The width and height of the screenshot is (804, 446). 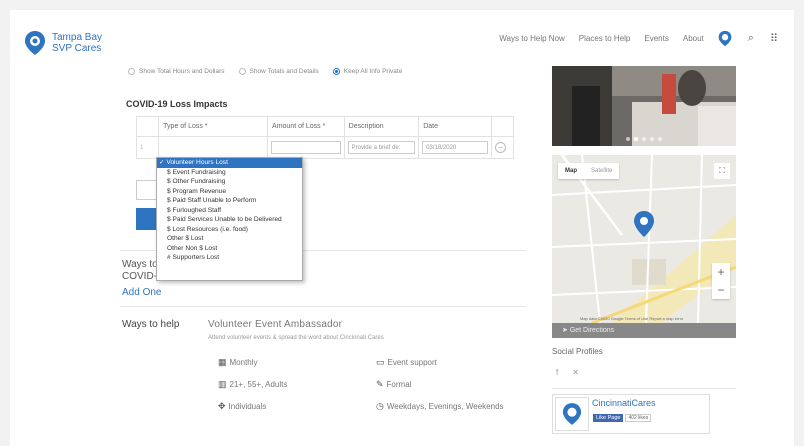 What do you see at coordinates (565, 330) in the screenshot?
I see `navigation-arrow-icon: ➤` at bounding box center [565, 330].